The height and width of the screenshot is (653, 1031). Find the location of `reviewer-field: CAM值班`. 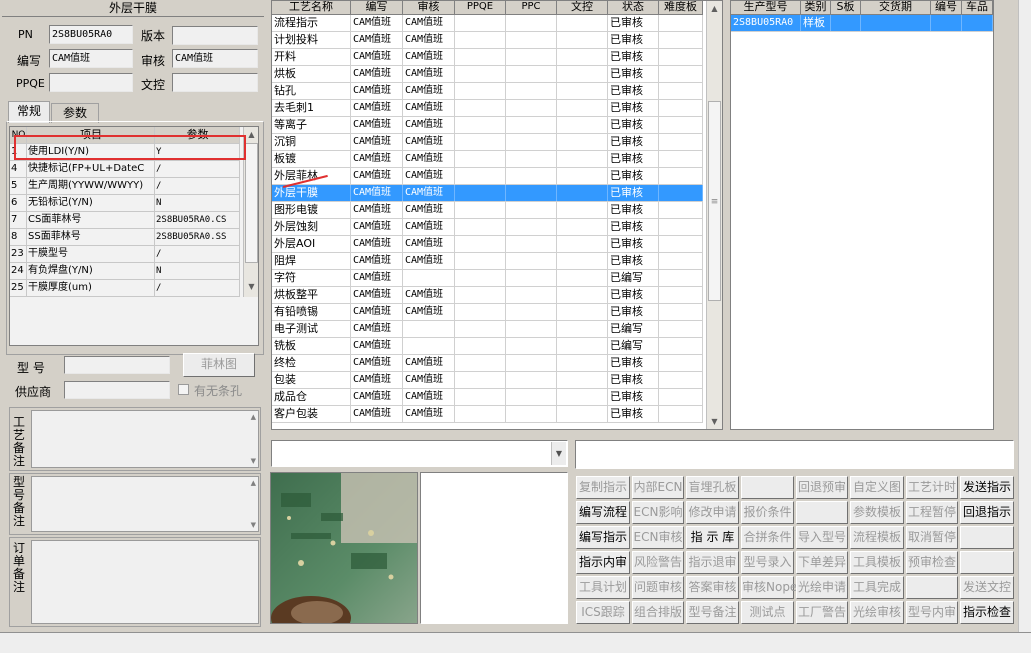

reviewer-field: CAM值班 is located at coordinates (215, 58).